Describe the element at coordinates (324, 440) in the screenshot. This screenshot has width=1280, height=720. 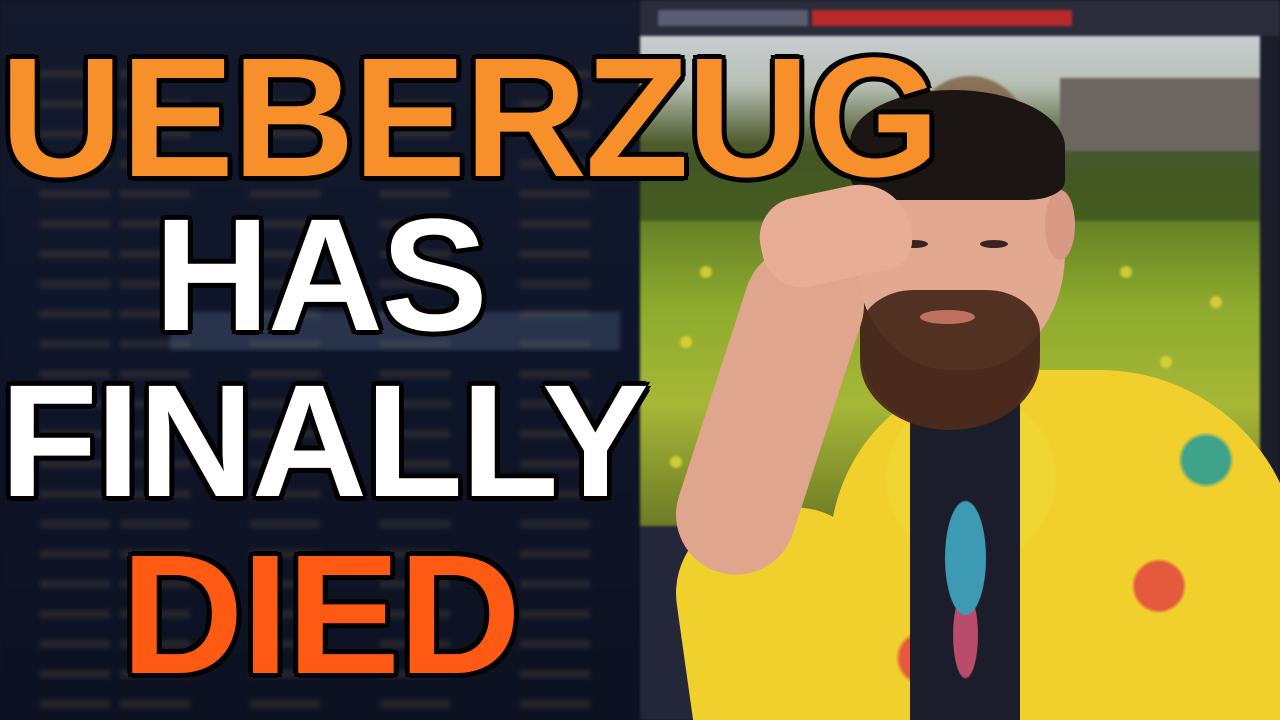
I see `headline-line-3: FINALLY` at that location.